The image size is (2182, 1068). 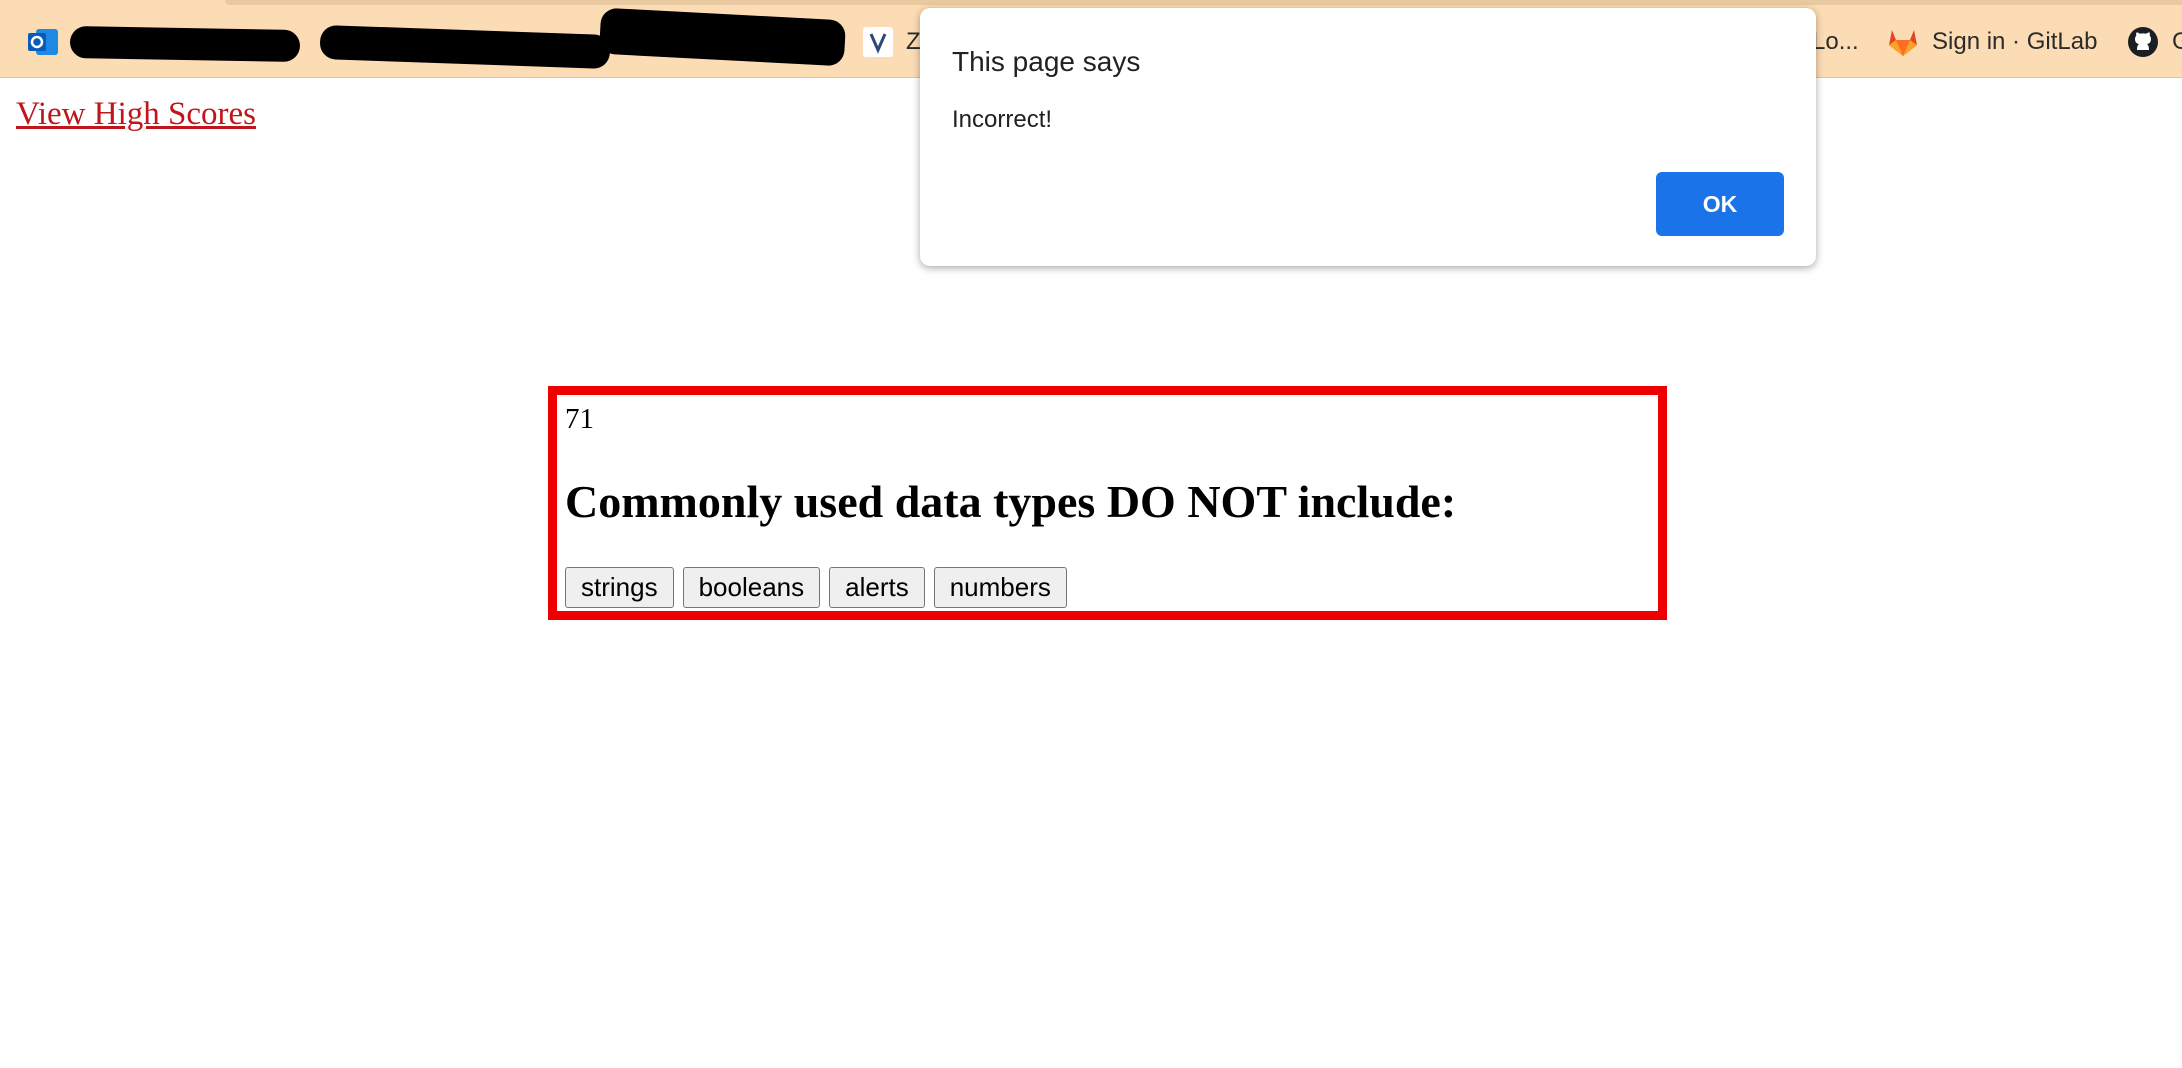 I want to click on bookmark-gitlab: Sign in · GitLab, so click(x=1991, y=42).